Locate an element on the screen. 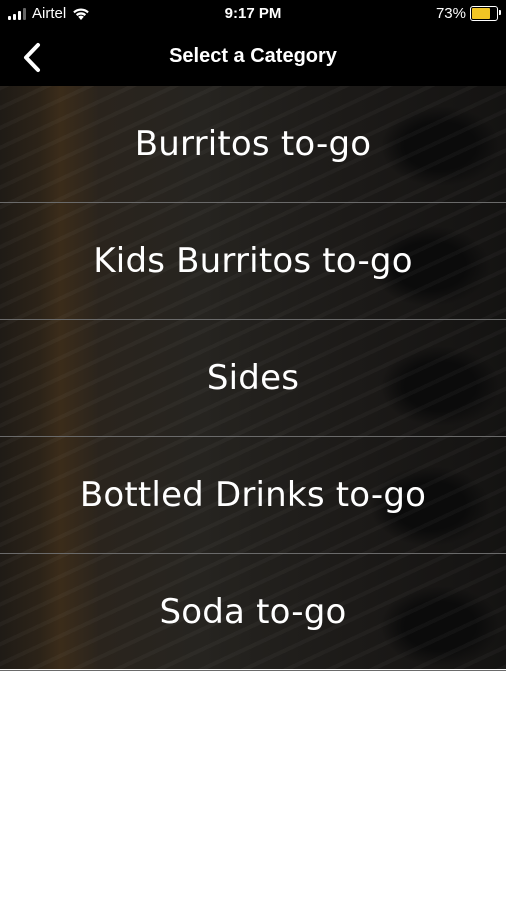 The height and width of the screenshot is (900, 506). category-item-sides: Sides is located at coordinates (253, 378).